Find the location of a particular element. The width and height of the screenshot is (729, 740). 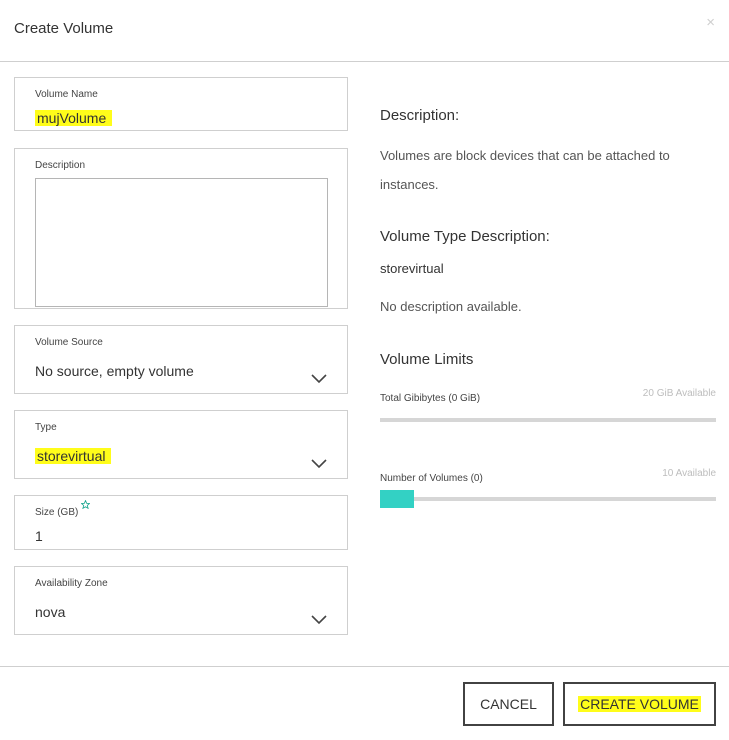

description-label: Description is located at coordinates (60, 165).